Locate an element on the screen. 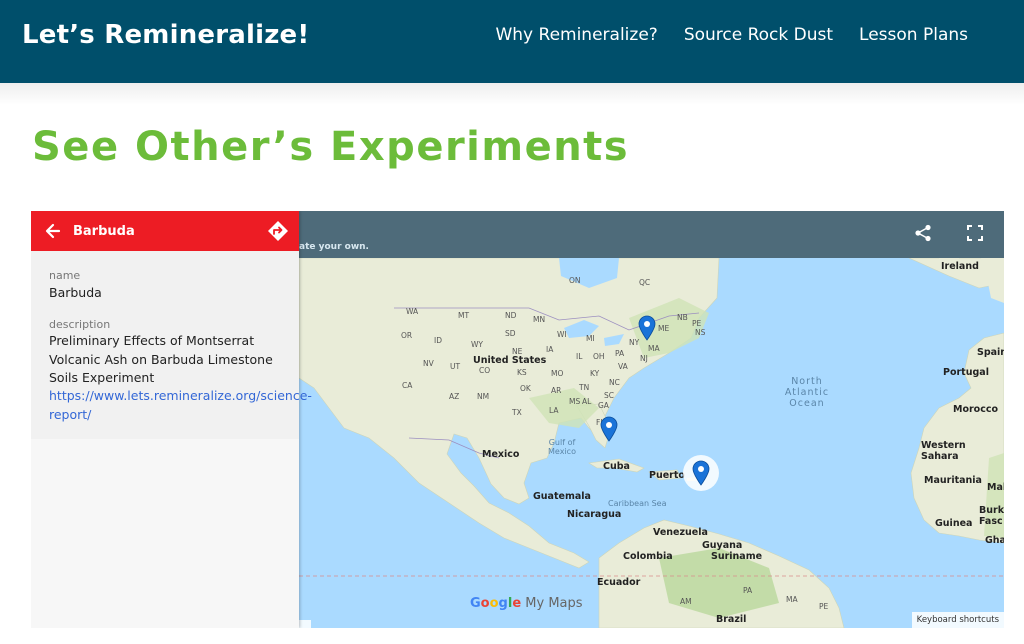 This screenshot has height=644, width=1024. label-la: LA is located at coordinates (554, 410).